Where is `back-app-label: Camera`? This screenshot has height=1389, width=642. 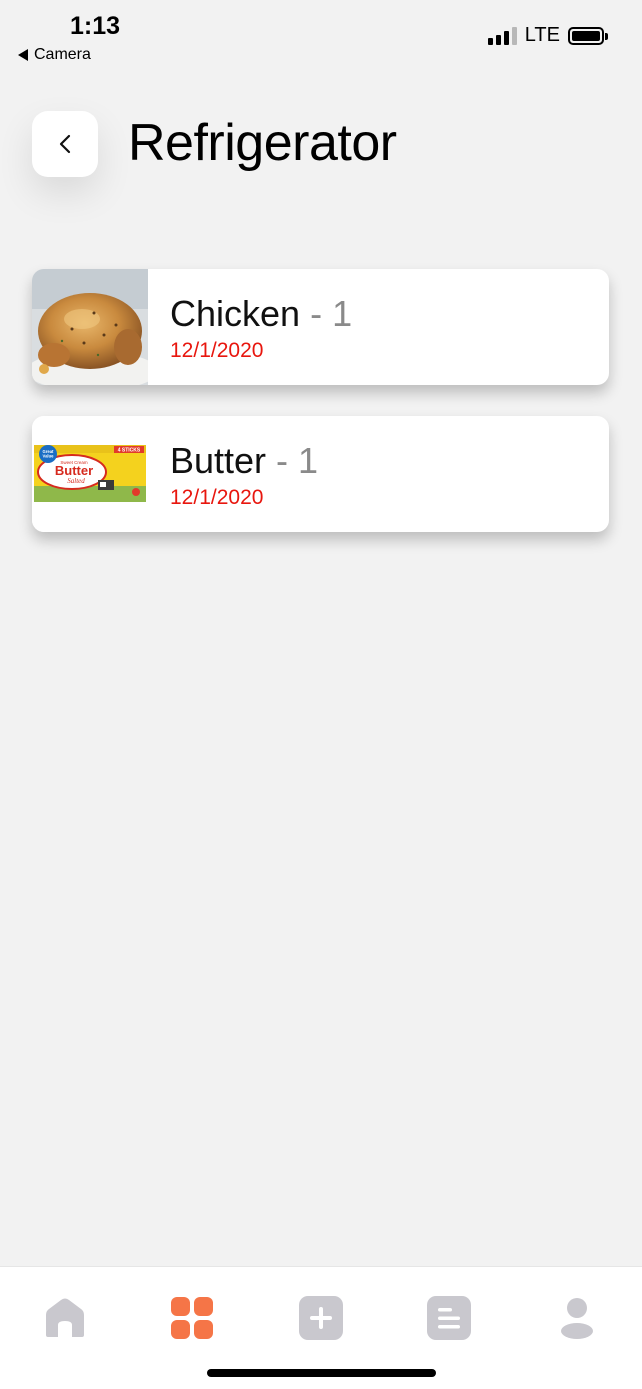 back-app-label: Camera is located at coordinates (62, 54).